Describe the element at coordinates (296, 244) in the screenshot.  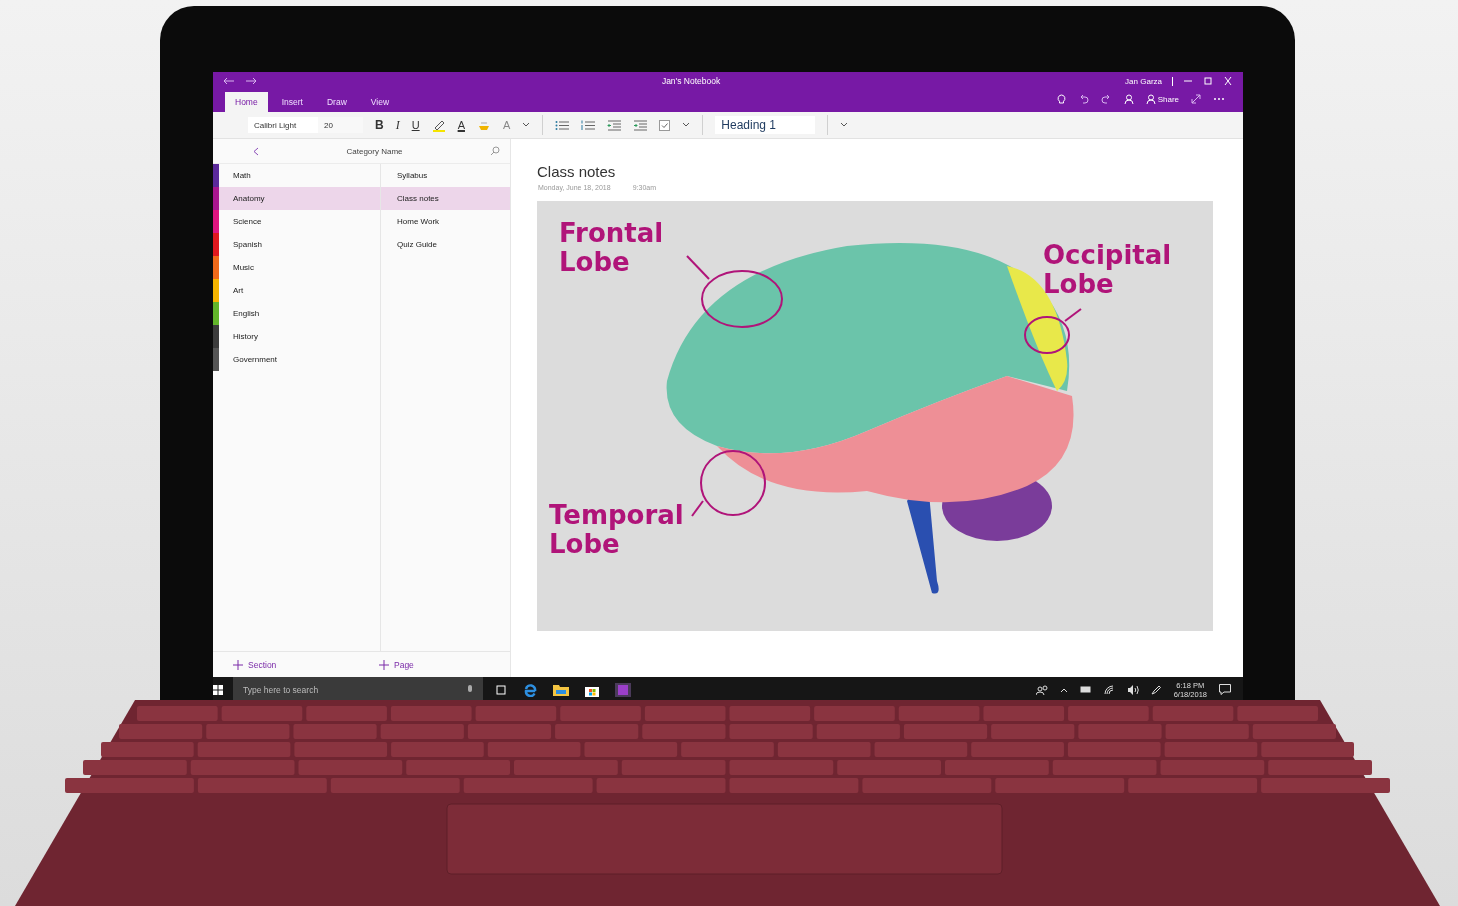
I see `section-item: Spanish` at that location.